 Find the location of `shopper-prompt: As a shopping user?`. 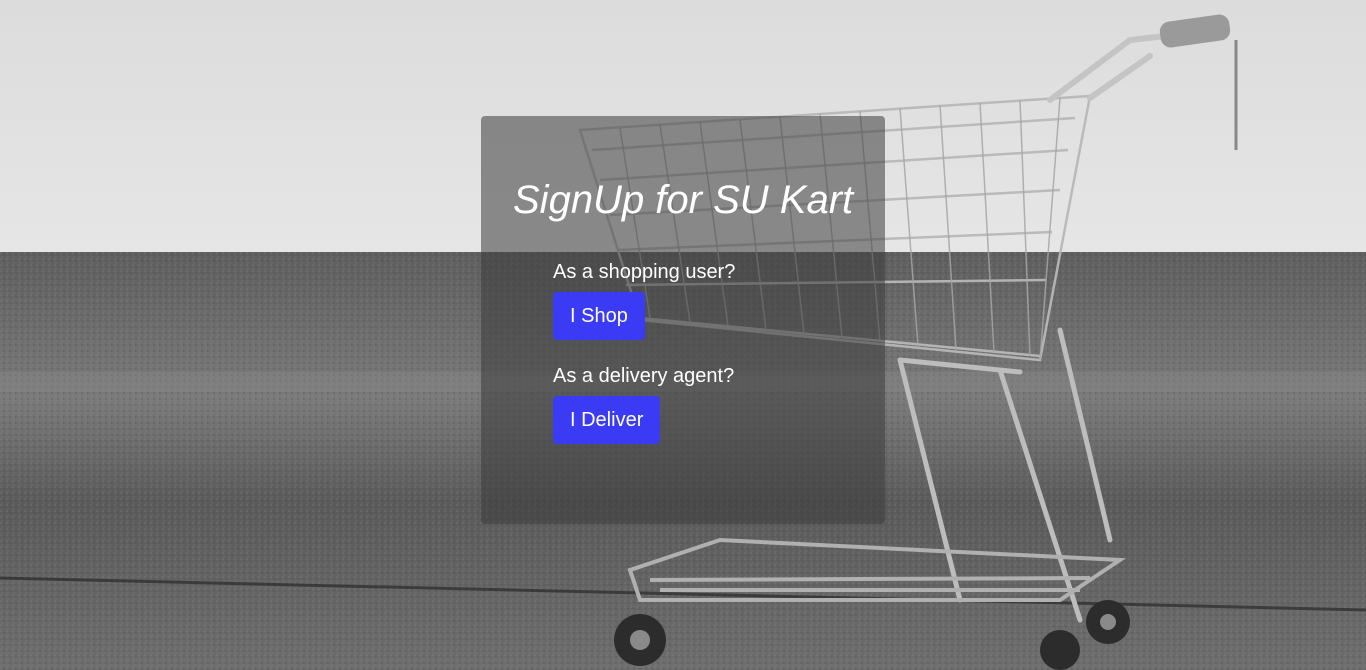

shopper-prompt: As a shopping user? is located at coordinates (644, 272).